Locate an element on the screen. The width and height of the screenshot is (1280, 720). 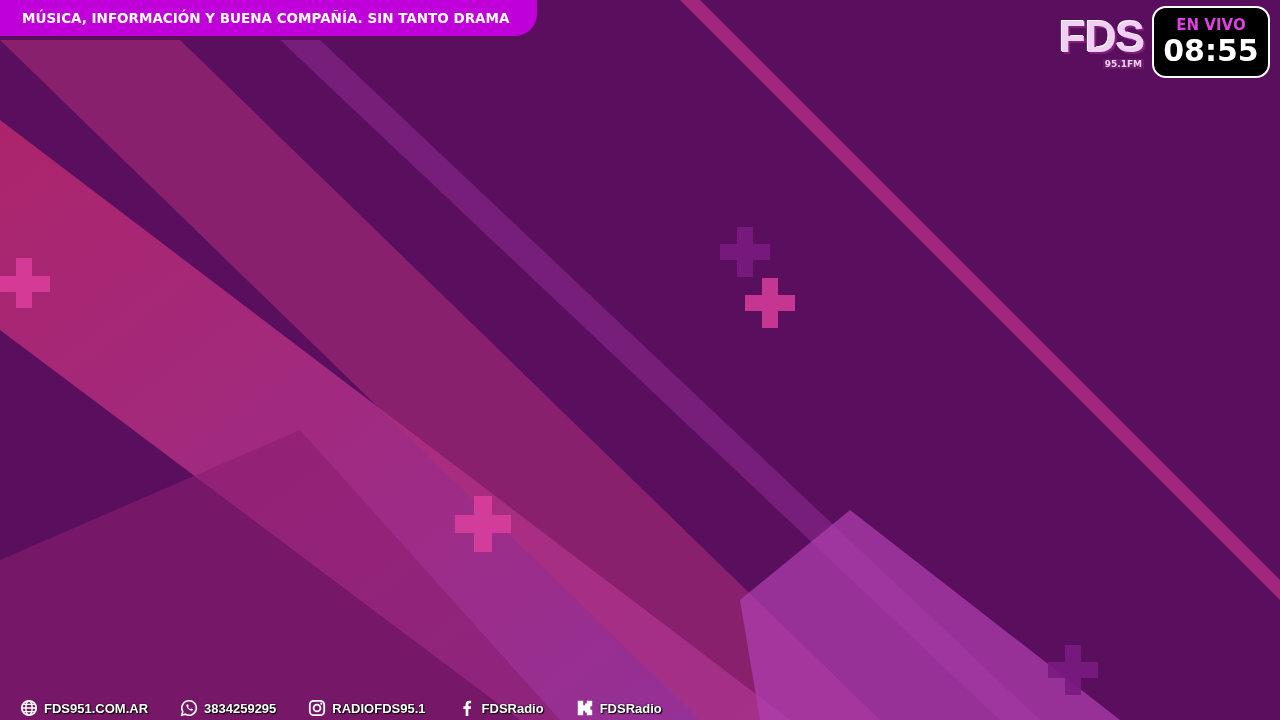
whatsapp-icon is located at coordinates (189, 708).